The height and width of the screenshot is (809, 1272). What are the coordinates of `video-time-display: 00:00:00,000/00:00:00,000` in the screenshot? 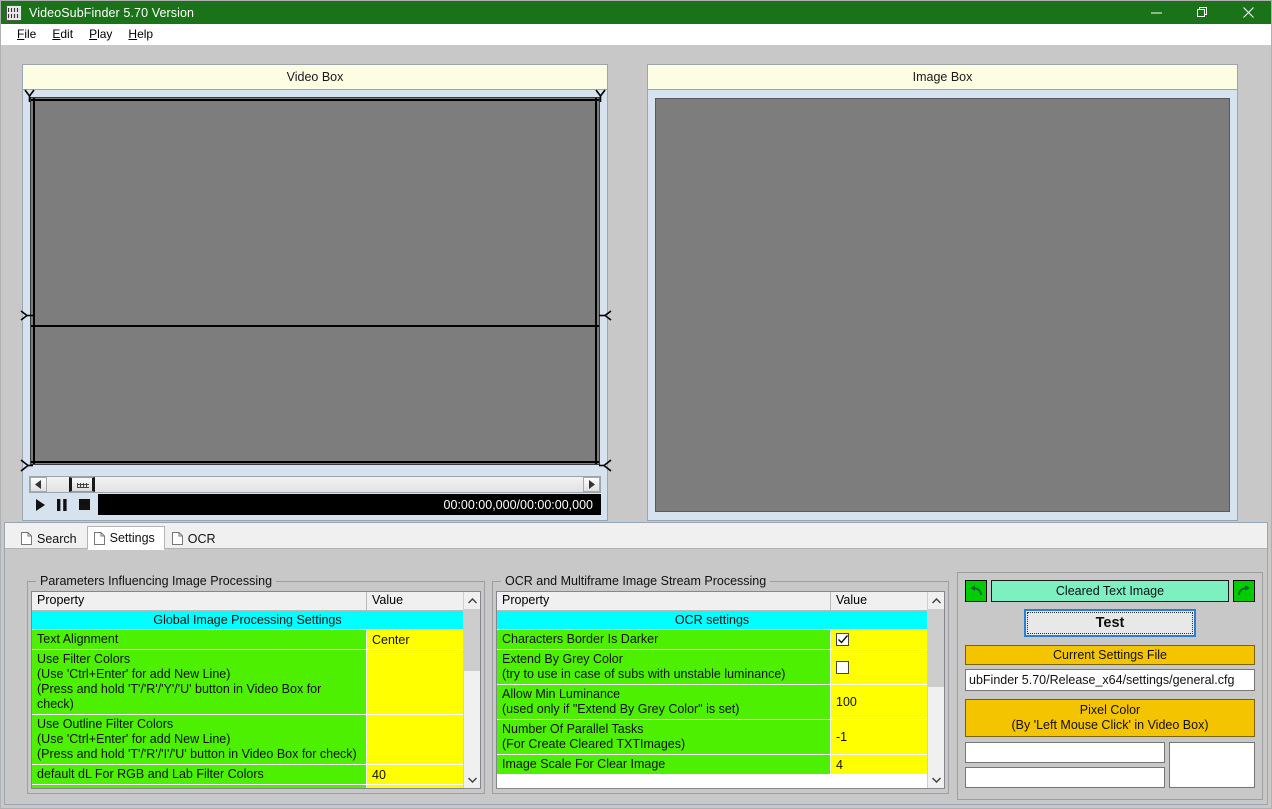 It's located at (349, 504).